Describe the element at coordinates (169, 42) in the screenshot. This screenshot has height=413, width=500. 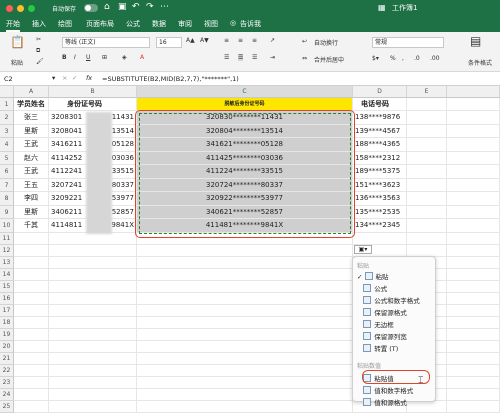
I see `font-size-select: 16` at that location.